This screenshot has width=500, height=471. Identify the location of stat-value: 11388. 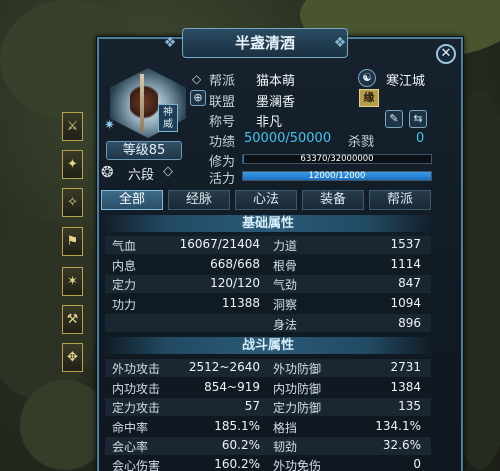
(240, 303).